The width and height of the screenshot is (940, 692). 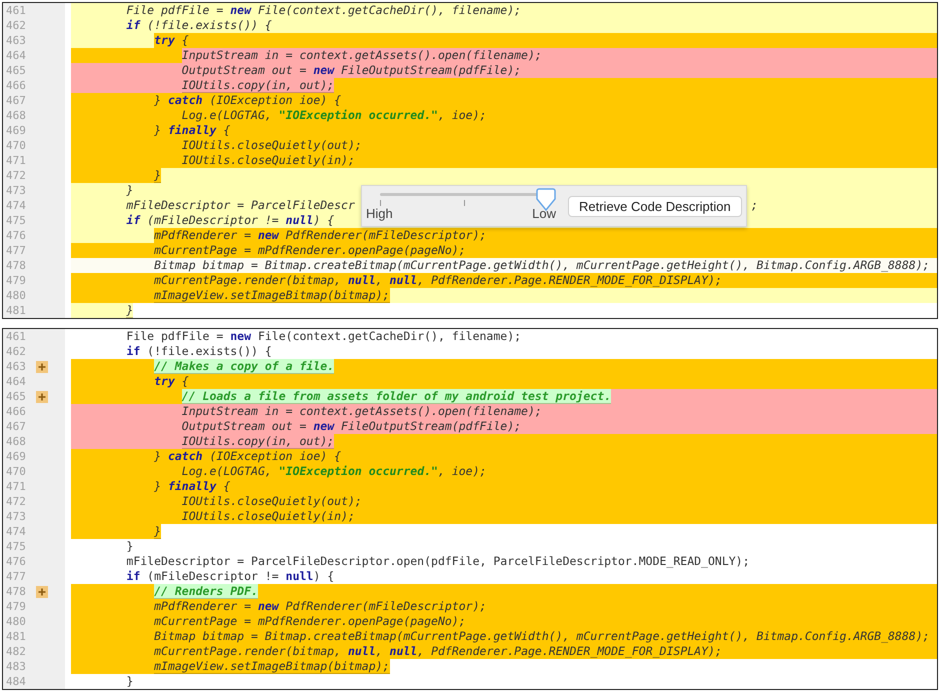 What do you see at coordinates (206, 591) in the screenshot?
I see `code-comment: // Renders PDF.` at bounding box center [206, 591].